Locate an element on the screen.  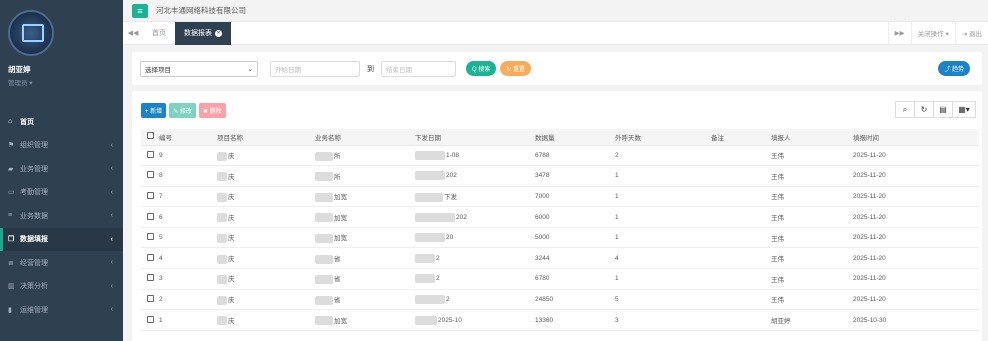
table-row: 2 庆 省 2 24850 5 王伟 2025-11-20 is located at coordinates (560, 300).